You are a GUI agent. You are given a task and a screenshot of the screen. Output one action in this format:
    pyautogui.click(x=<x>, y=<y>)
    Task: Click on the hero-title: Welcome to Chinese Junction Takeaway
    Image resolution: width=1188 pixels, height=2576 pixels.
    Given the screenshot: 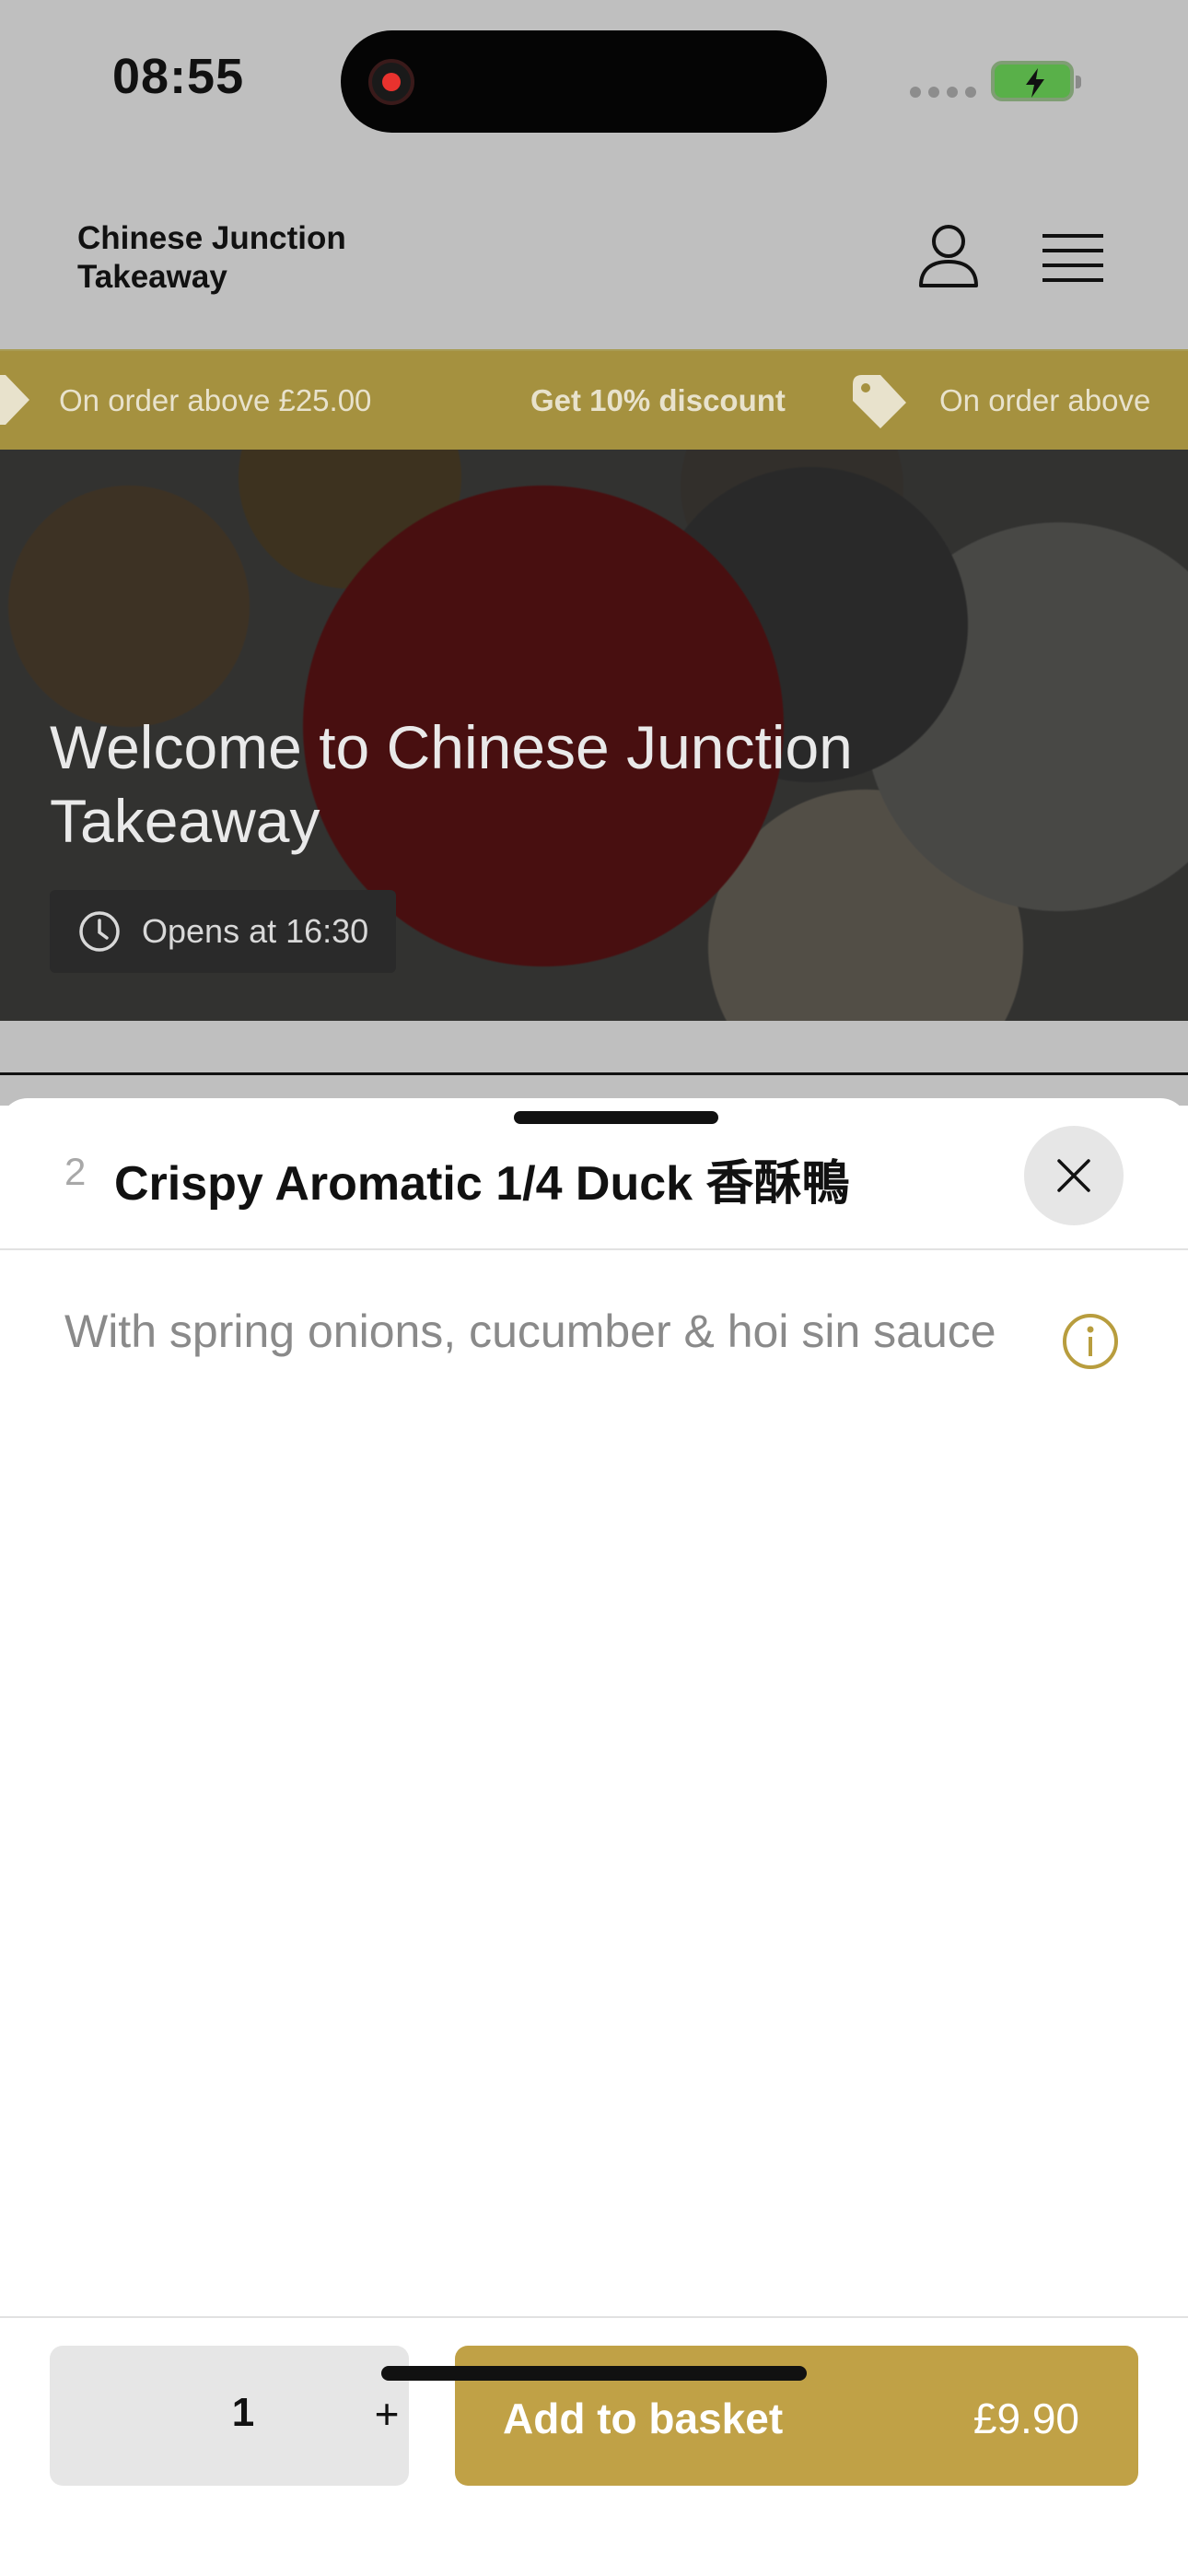 What is the action you would take?
    pyautogui.click(x=451, y=784)
    